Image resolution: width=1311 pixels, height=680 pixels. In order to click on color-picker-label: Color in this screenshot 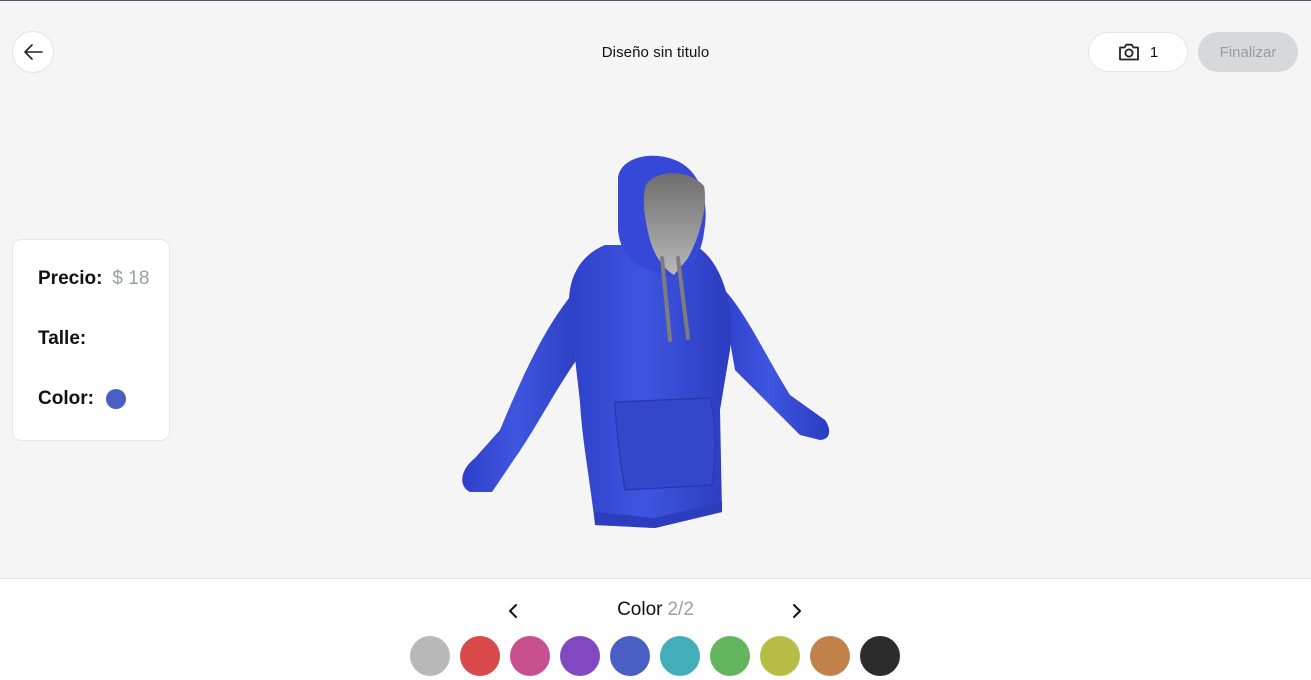, I will do `click(640, 609)`.